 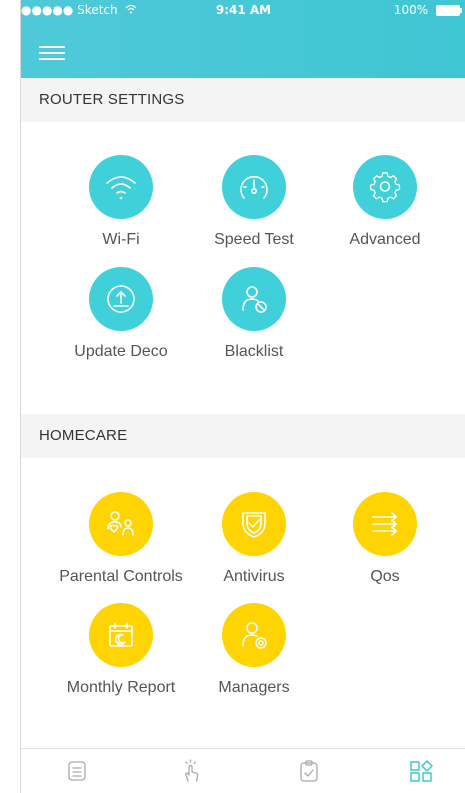 I want to click on wifi-icon, so click(x=121, y=187).